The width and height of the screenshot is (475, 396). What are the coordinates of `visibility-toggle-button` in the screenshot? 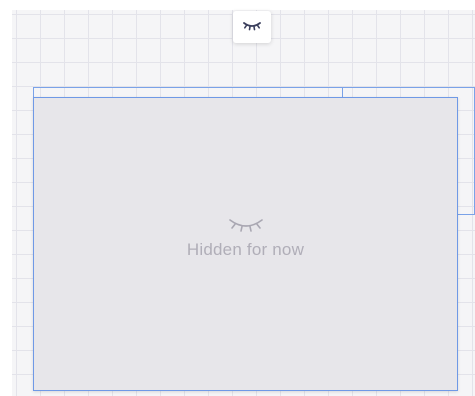 It's located at (252, 27).